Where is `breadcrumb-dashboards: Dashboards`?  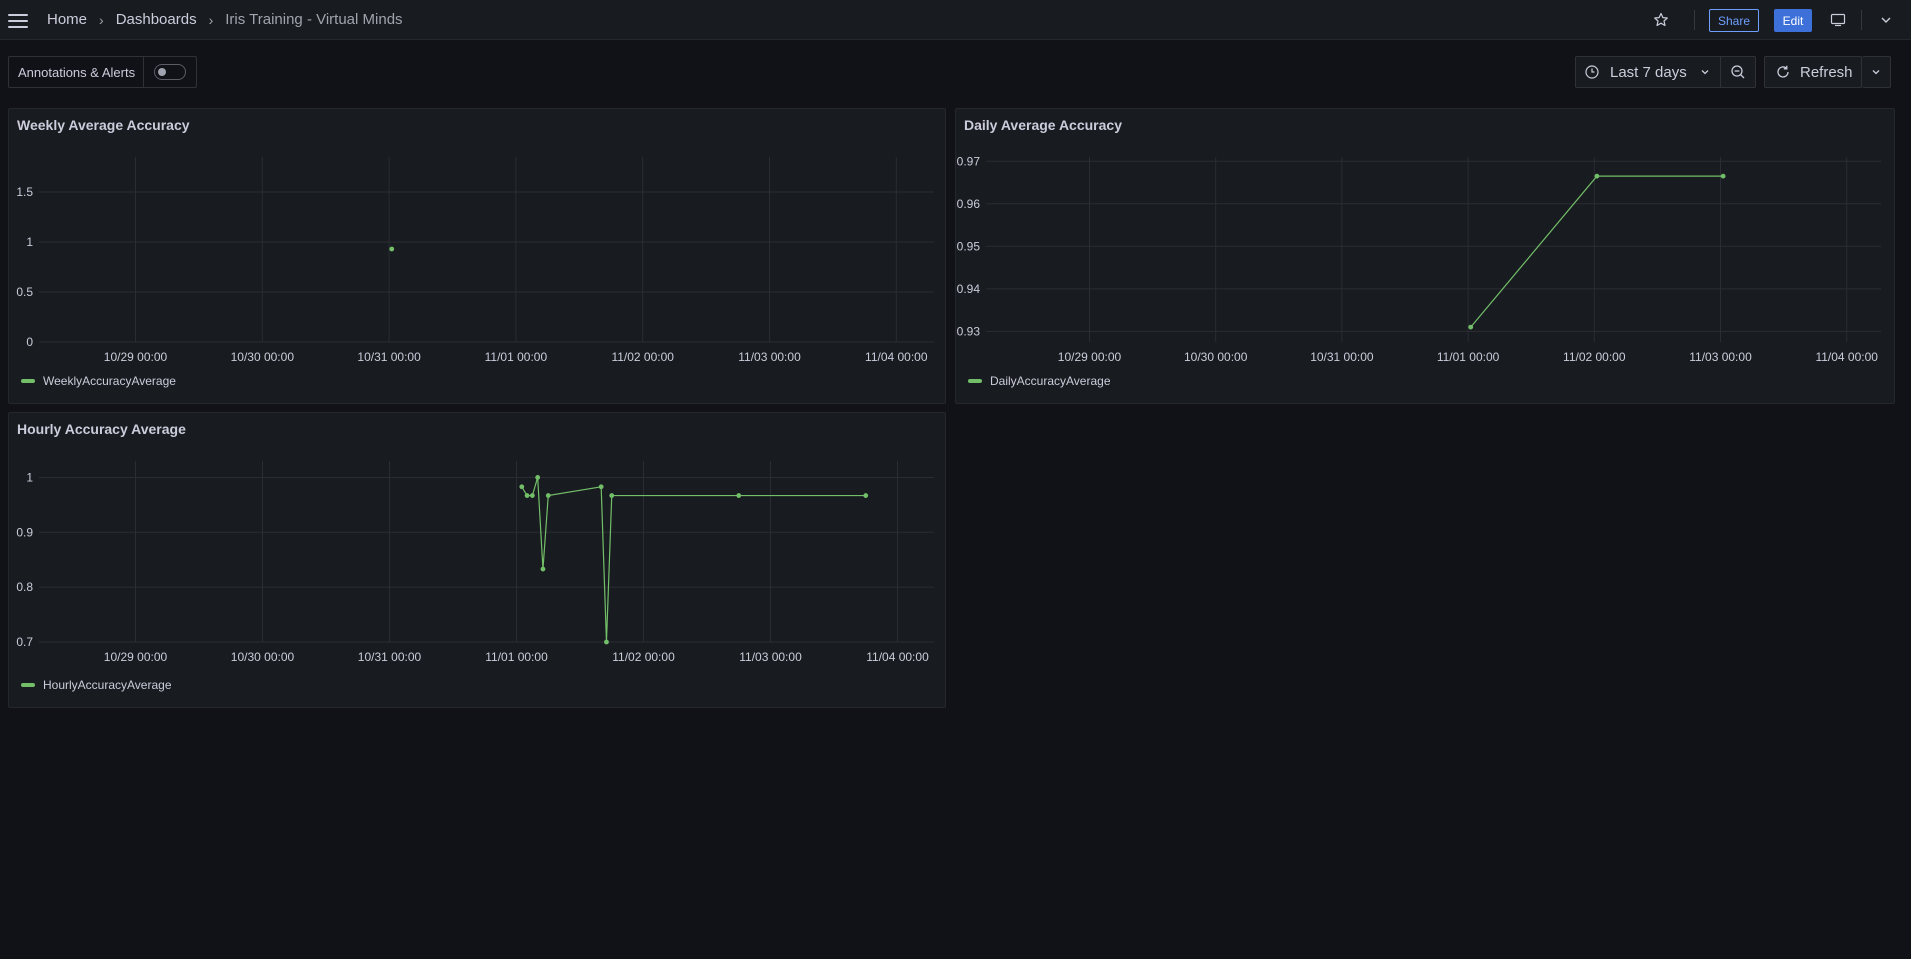 breadcrumb-dashboards: Dashboards is located at coordinates (156, 19).